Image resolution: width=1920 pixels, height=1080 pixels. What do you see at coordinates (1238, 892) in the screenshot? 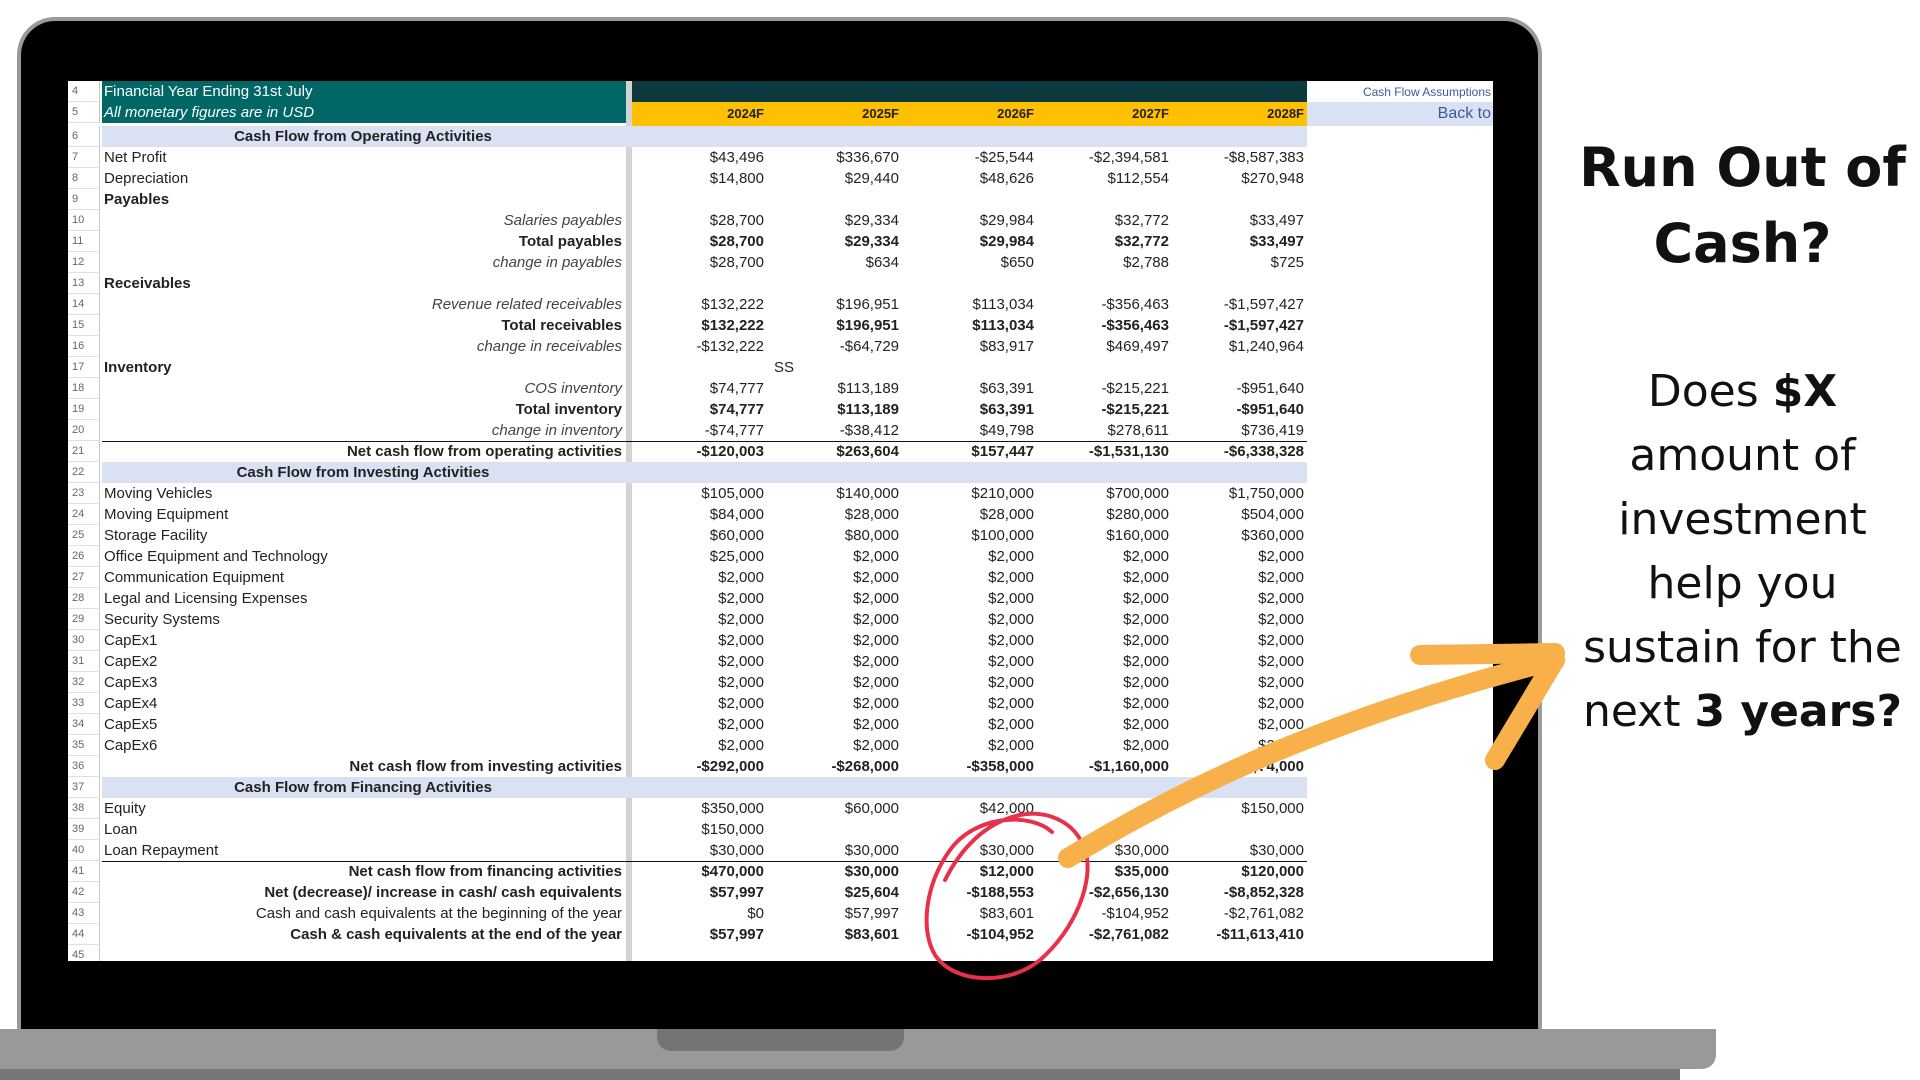
I see `value-cell-2028F: -$8,852,328` at bounding box center [1238, 892].